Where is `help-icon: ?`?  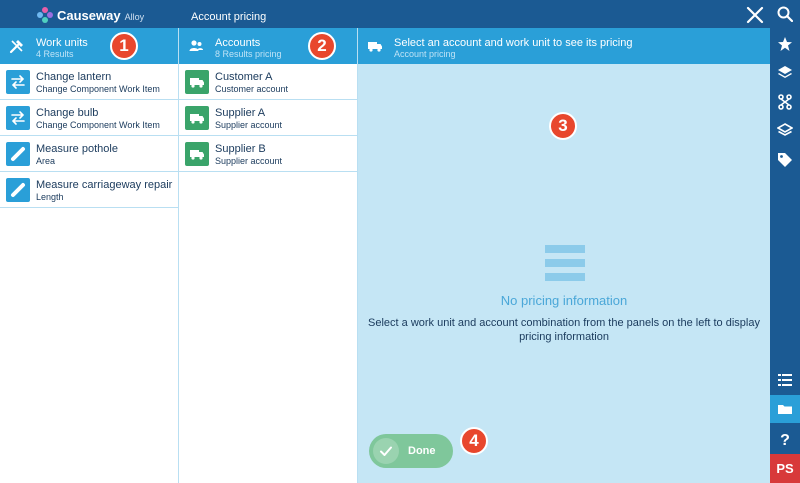
help-icon: ? is located at coordinates (785, 439).